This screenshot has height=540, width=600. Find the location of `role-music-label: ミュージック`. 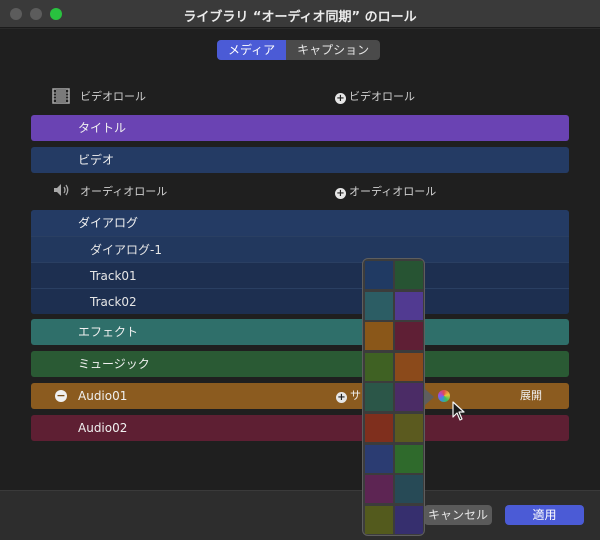

role-music-label: ミュージック is located at coordinates (114, 364).